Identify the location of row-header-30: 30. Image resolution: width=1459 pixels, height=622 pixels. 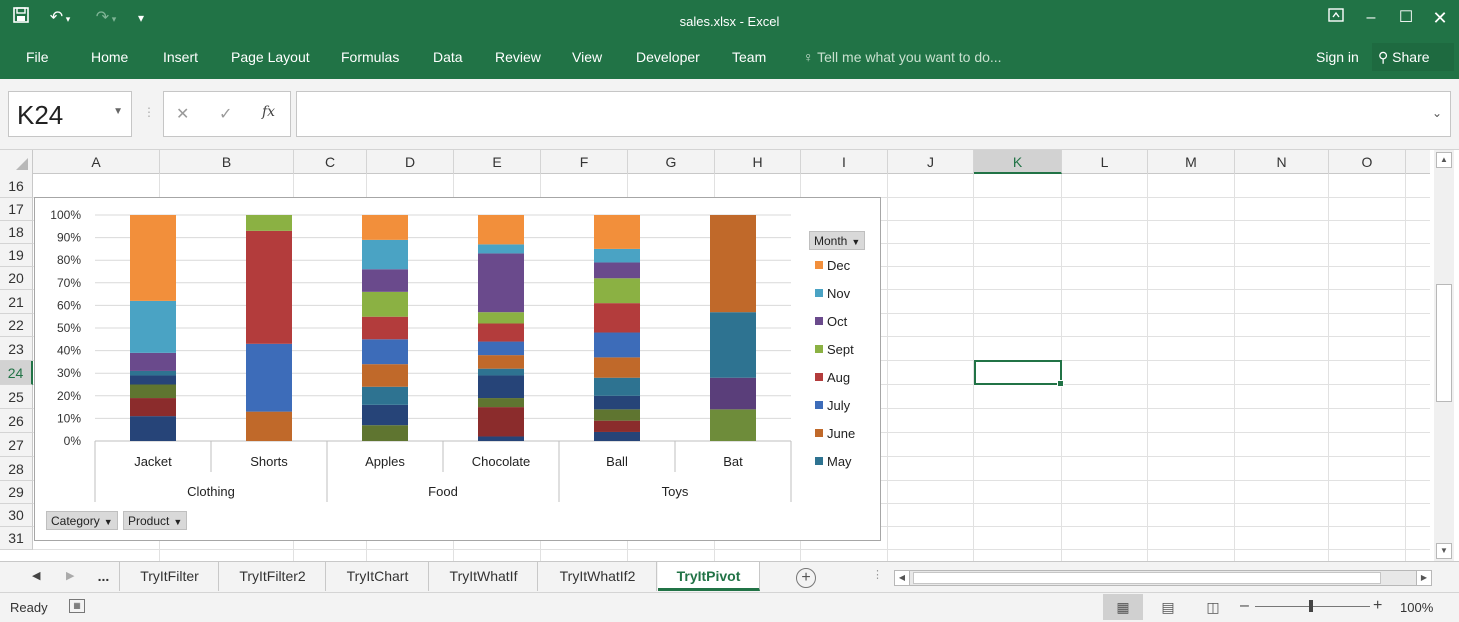
(16, 515).